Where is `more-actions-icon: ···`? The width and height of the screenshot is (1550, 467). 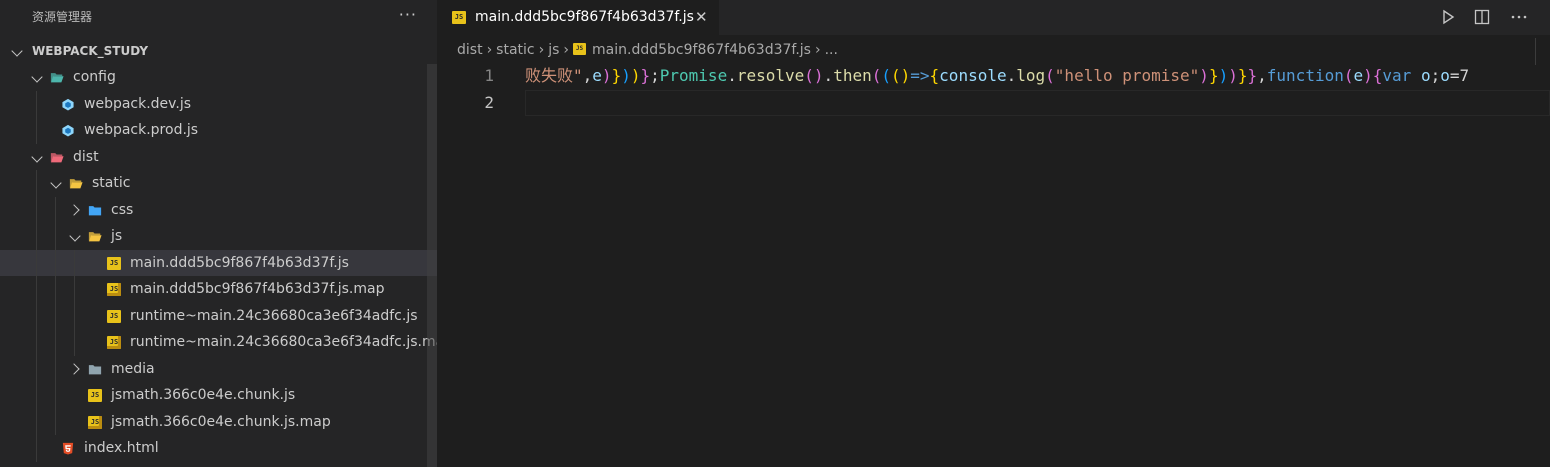 more-actions-icon: ··· is located at coordinates (408, 17).